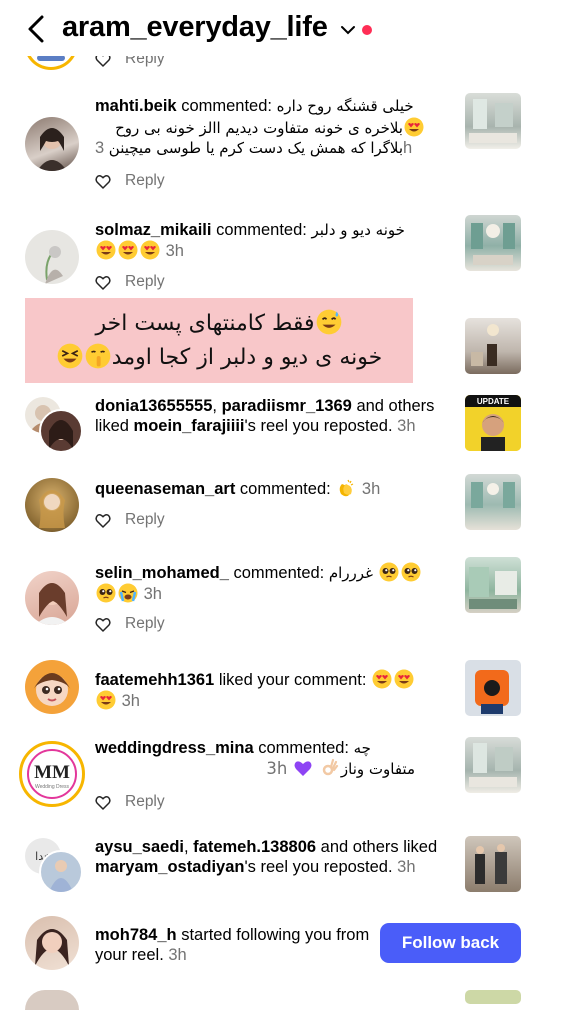 This screenshot has height=1010, width=563. I want to click on username: aysu_saedi, so click(139, 847).